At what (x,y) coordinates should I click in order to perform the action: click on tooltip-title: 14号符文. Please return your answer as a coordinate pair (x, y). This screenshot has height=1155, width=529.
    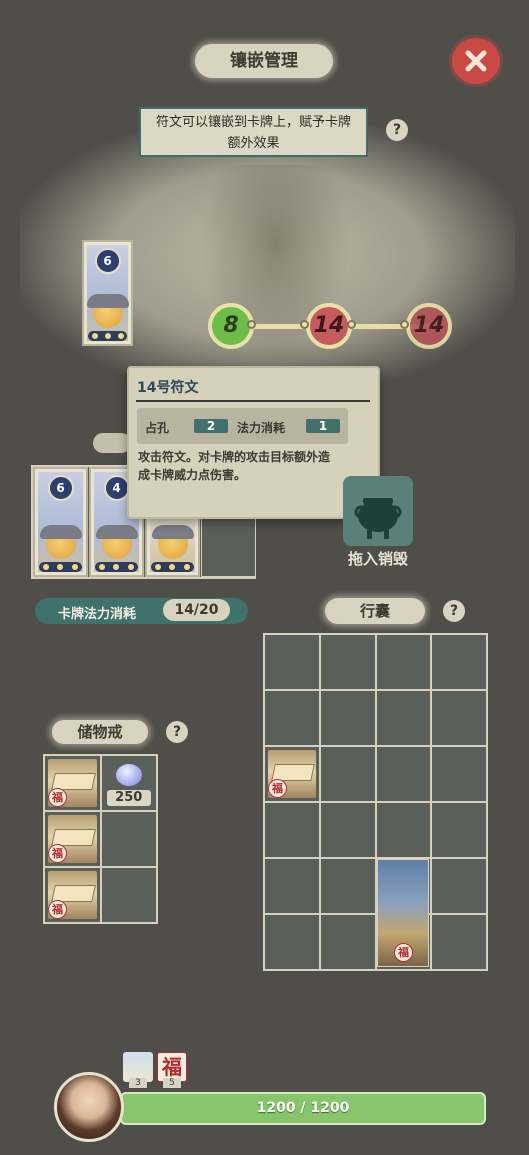
    Looking at the image, I should click on (168, 388).